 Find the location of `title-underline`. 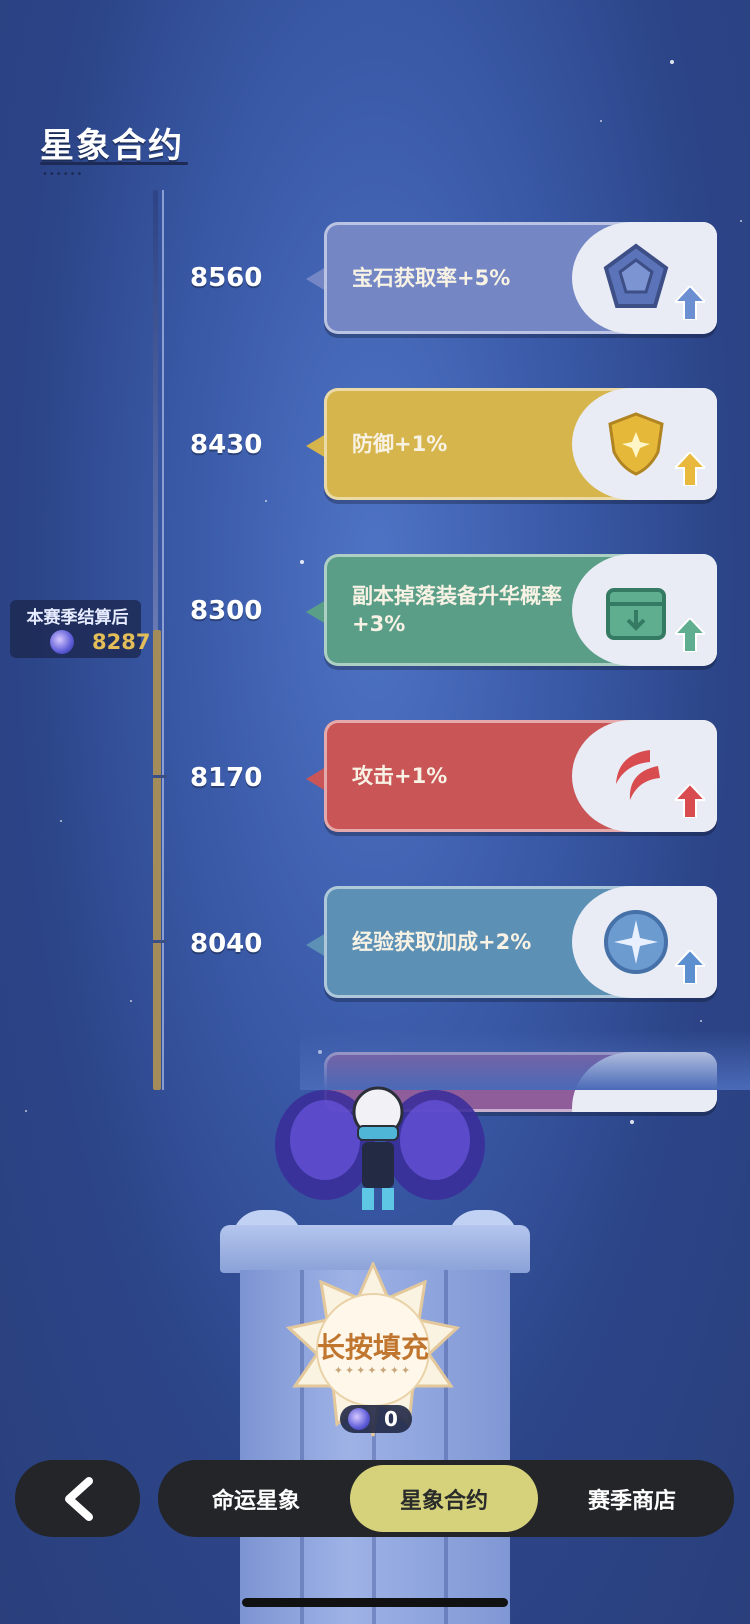

title-underline is located at coordinates (114, 163).